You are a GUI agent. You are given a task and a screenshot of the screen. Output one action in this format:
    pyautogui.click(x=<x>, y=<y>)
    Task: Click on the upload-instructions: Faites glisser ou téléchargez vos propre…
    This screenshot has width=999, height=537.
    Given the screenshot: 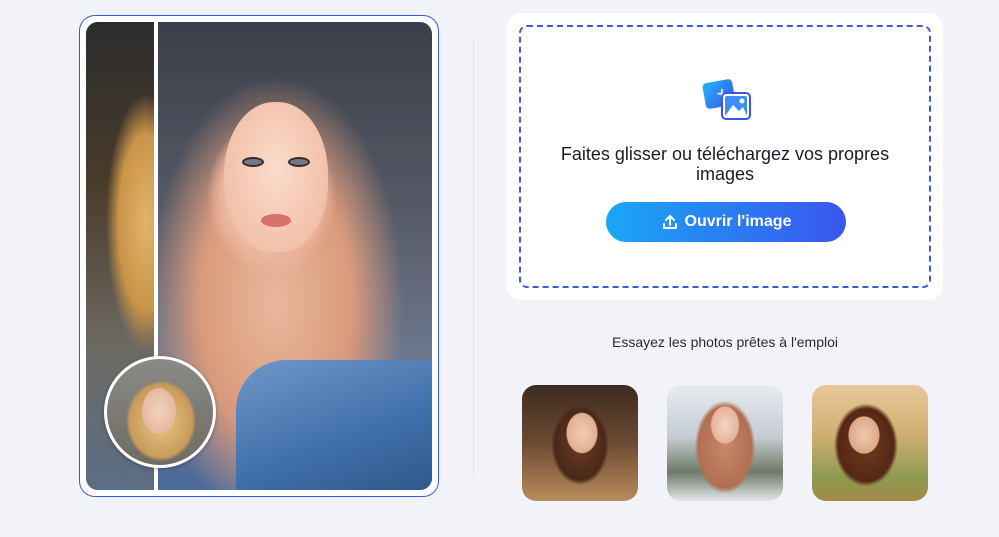 What is the action you would take?
    pyautogui.click(x=725, y=164)
    